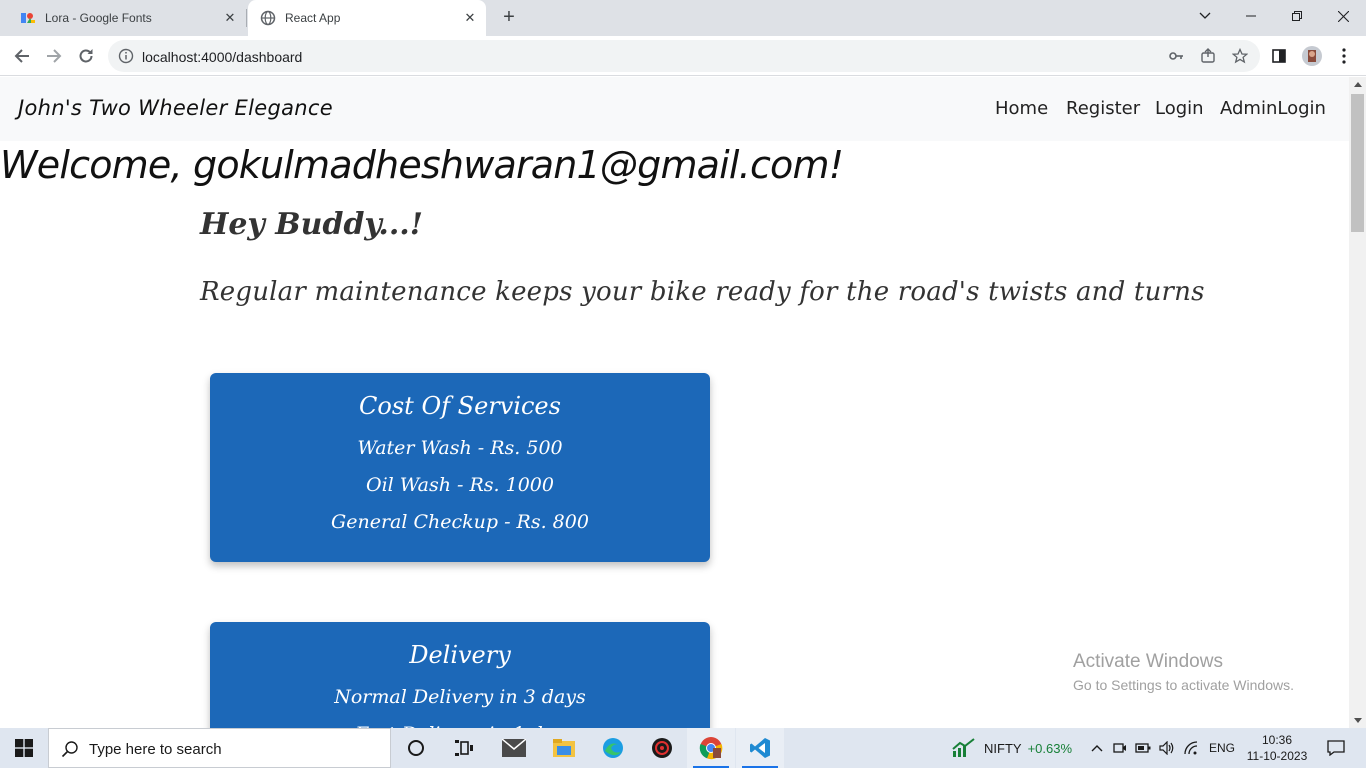  I want to click on nifty-label: NIFTY, so click(1003, 748).